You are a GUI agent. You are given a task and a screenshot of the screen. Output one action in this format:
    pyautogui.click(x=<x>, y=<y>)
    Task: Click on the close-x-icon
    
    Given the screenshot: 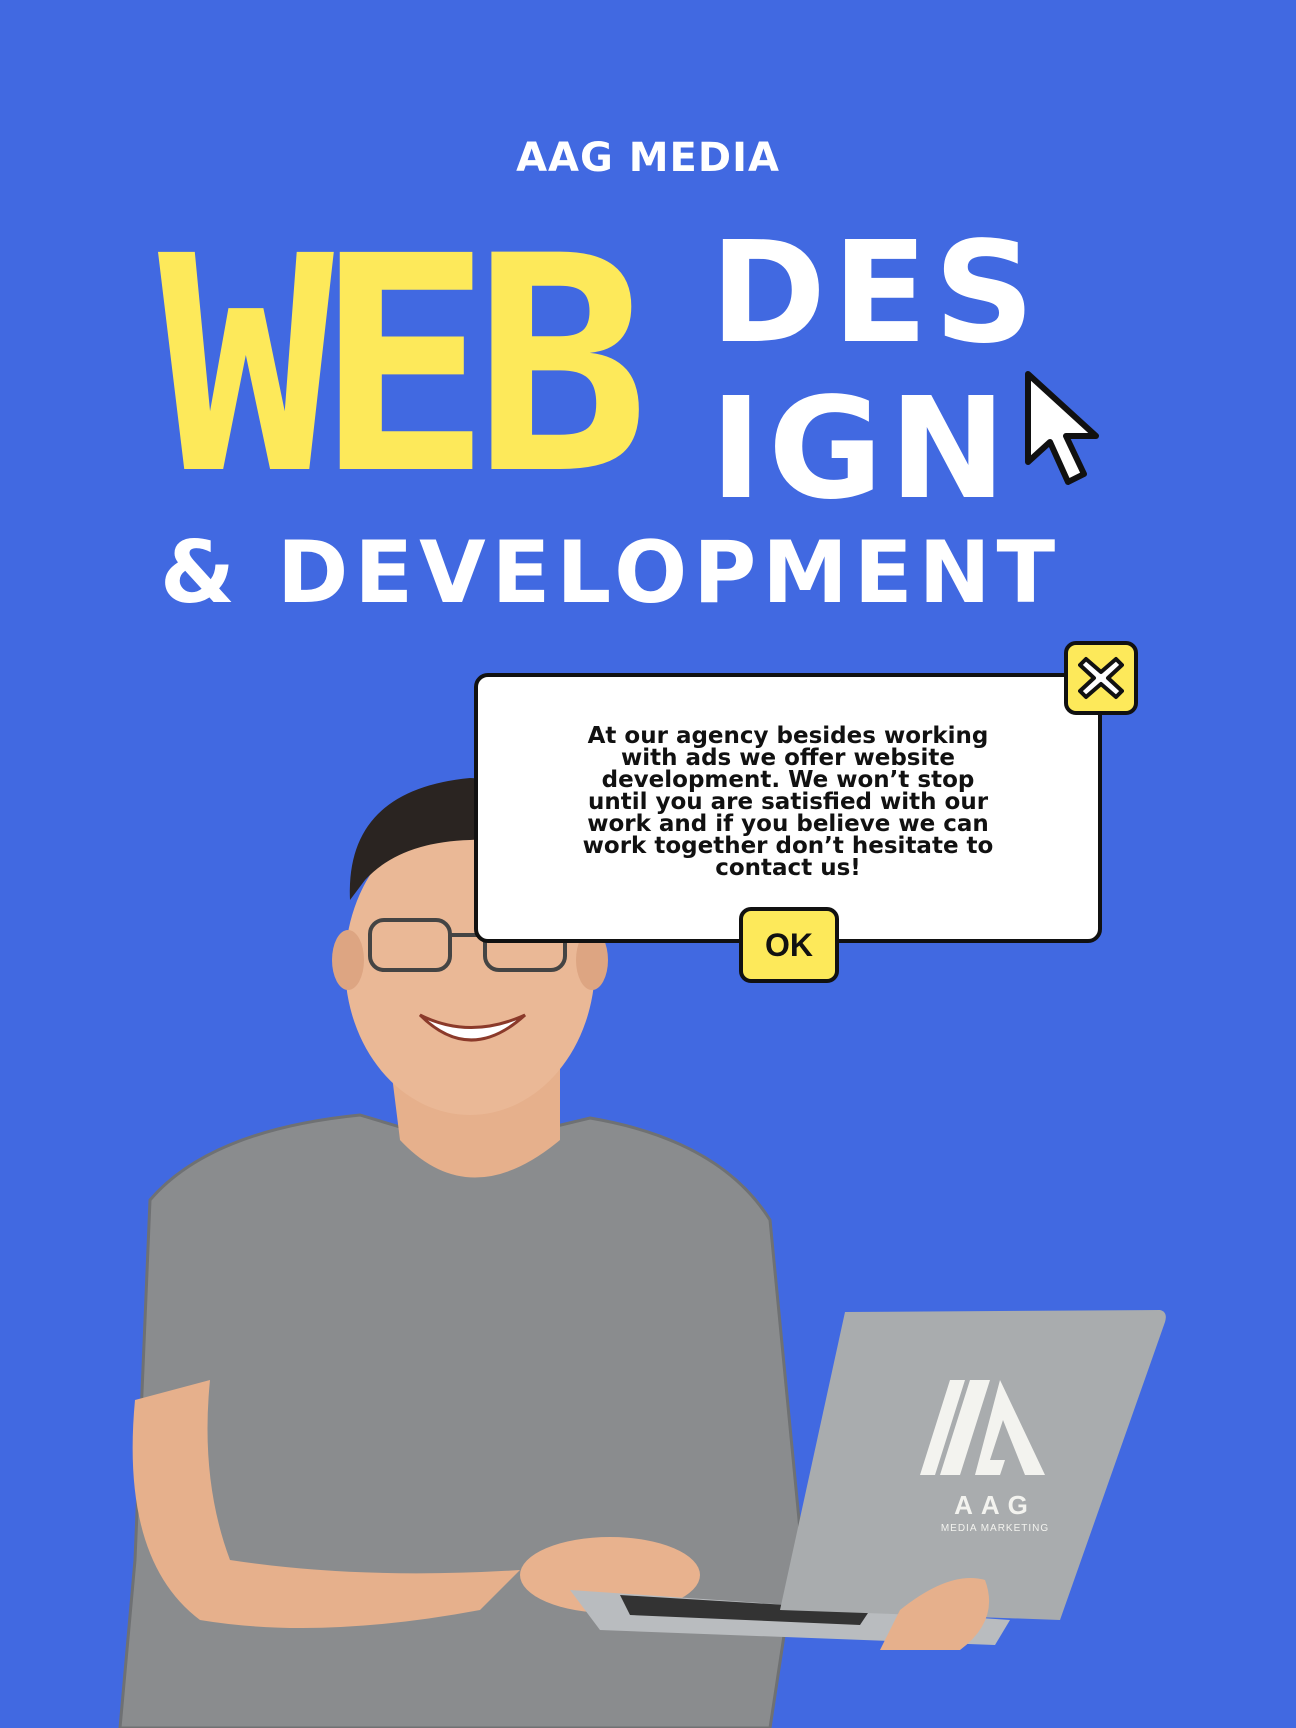 What is the action you would take?
    pyautogui.click(x=1101, y=678)
    